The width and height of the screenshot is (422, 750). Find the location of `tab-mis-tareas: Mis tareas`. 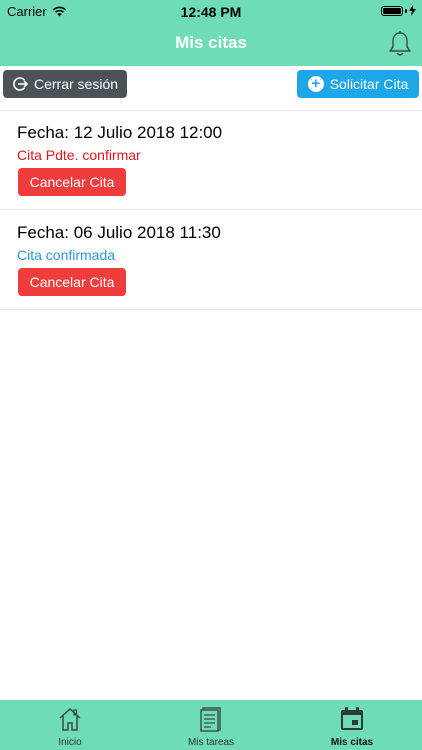

tab-mis-tareas: Mis tareas is located at coordinates (211, 725).